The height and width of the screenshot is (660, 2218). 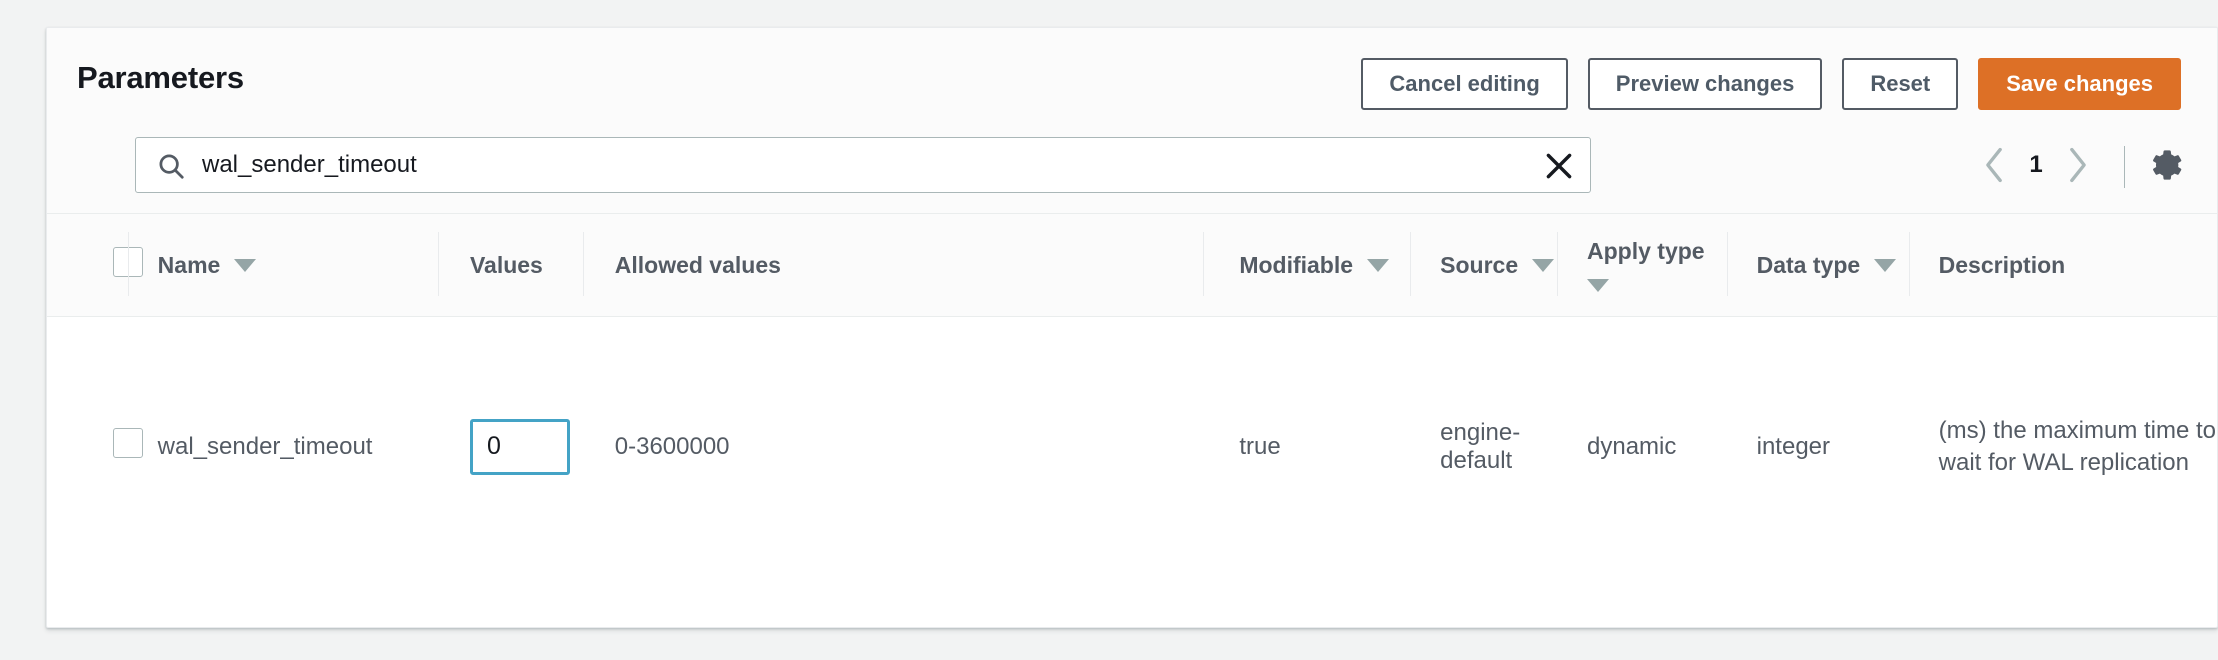 I want to click on cell-name: wal_sender_timeout, so click(x=282, y=446).